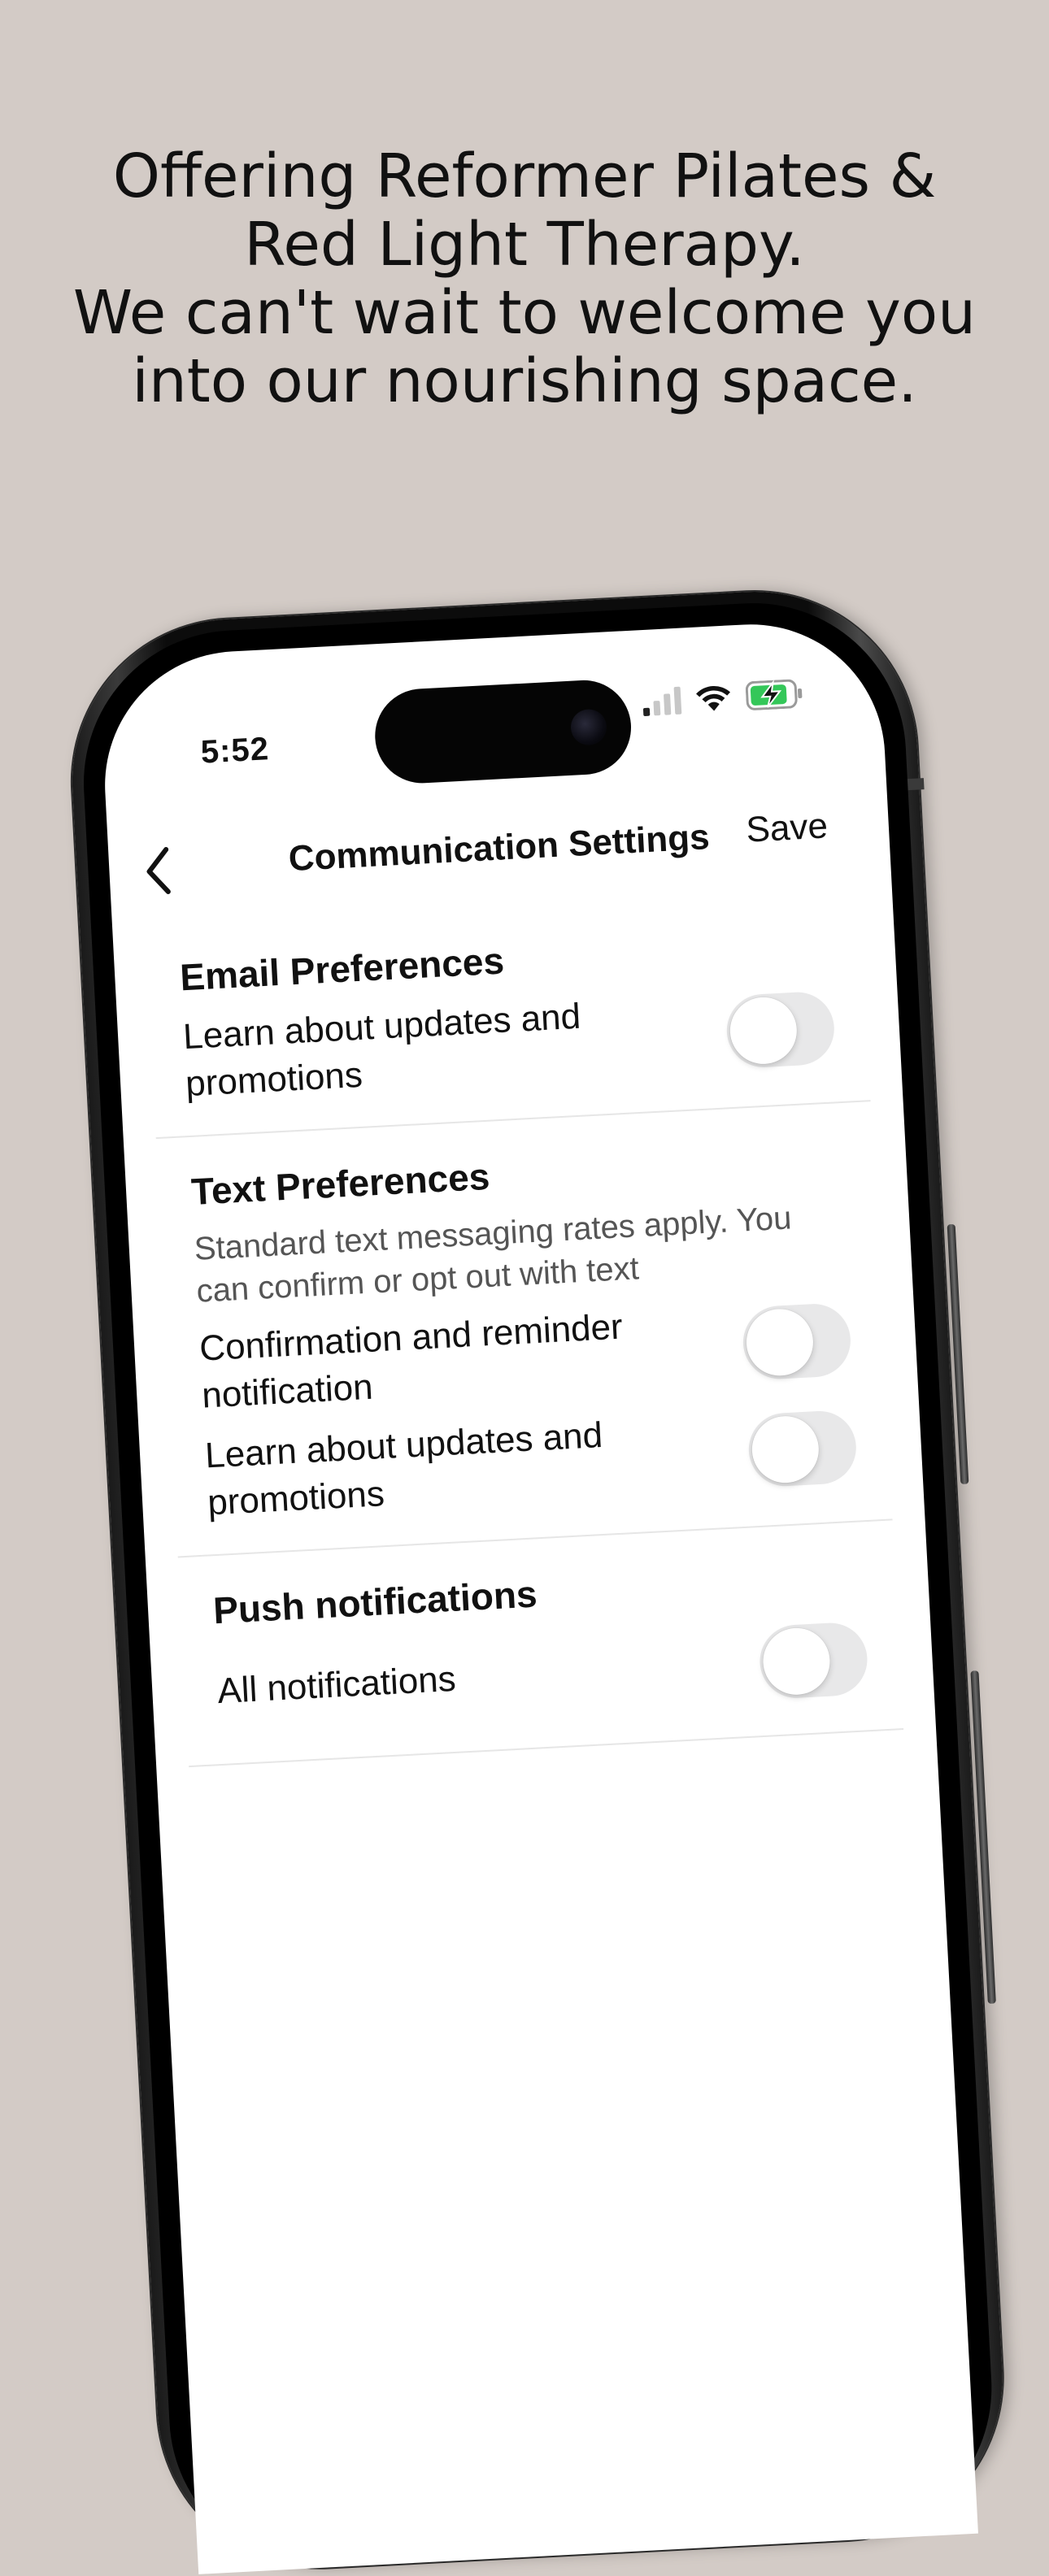 Image resolution: width=1049 pixels, height=2576 pixels. What do you see at coordinates (235, 751) in the screenshot?
I see `status-time: 5:52` at bounding box center [235, 751].